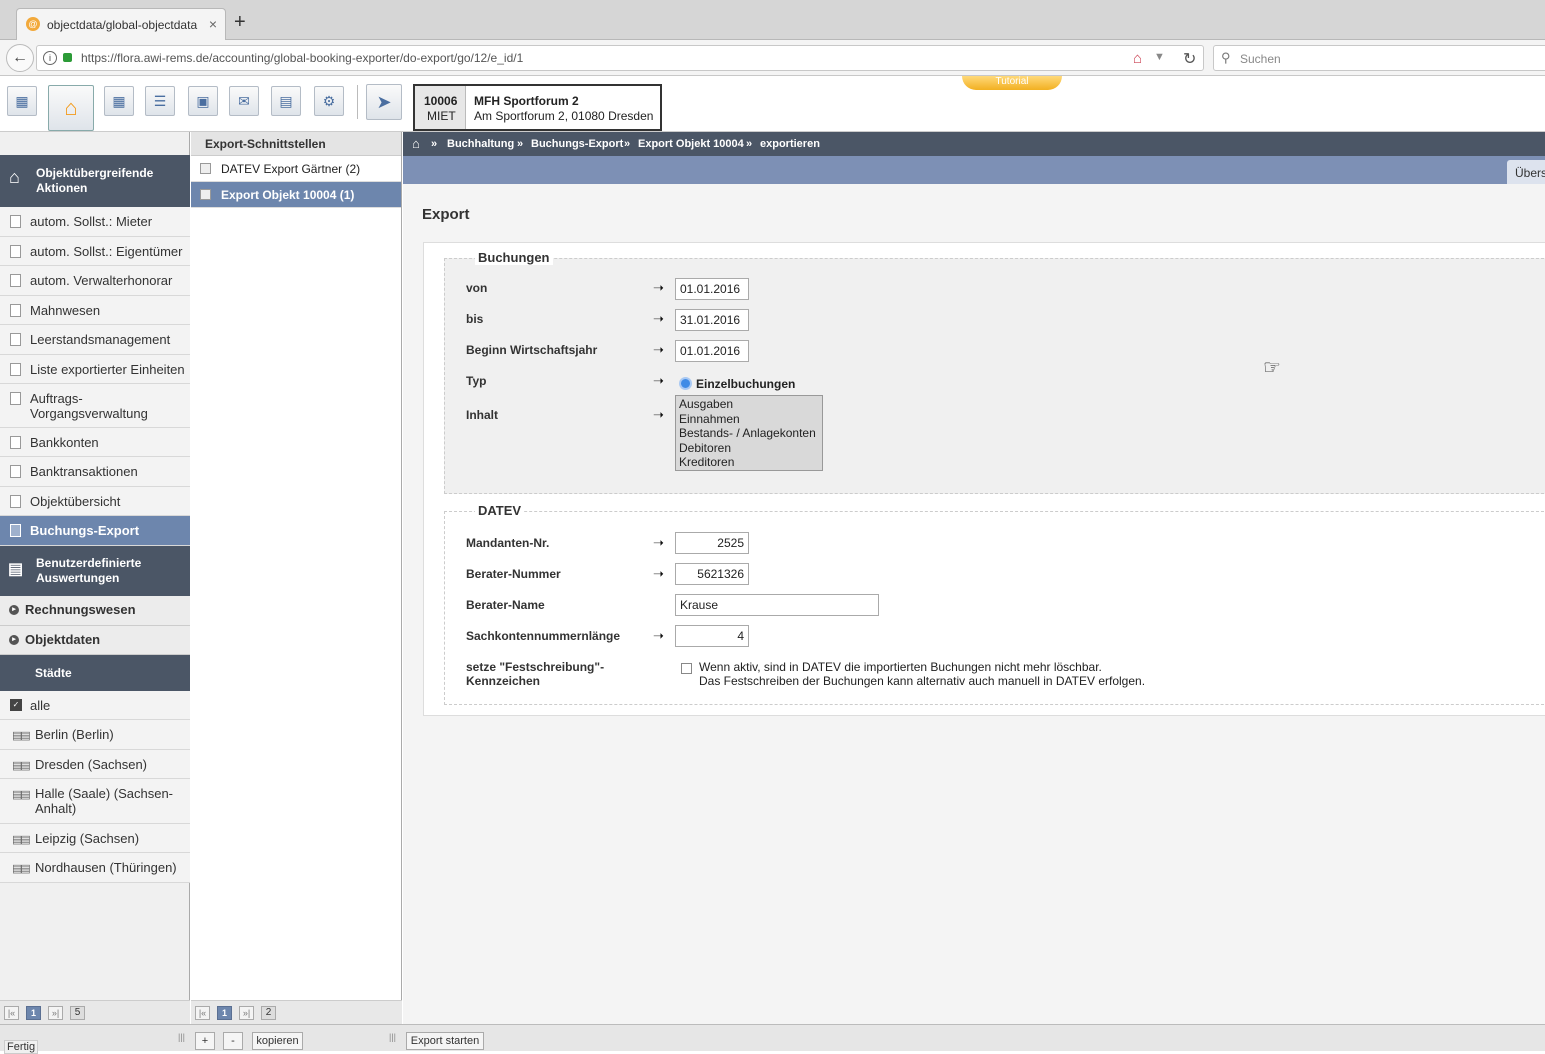  Describe the element at coordinates (95, 838) in the screenshot. I see `city-item: ▤▤ Leipzig (Sachsen)` at that location.